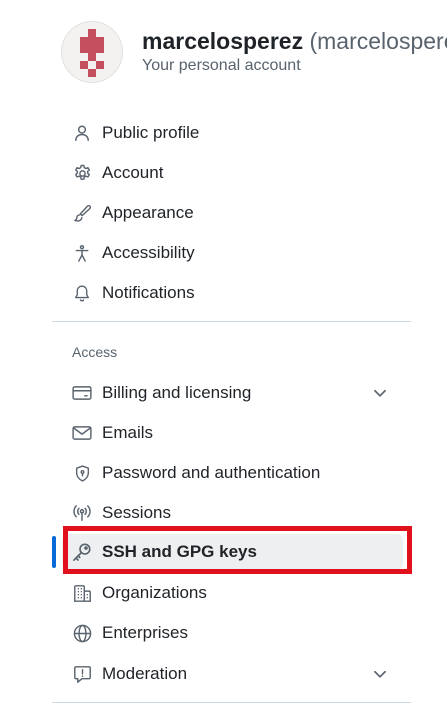  What do you see at coordinates (54, 552) in the screenshot?
I see `active-indicator` at bounding box center [54, 552].